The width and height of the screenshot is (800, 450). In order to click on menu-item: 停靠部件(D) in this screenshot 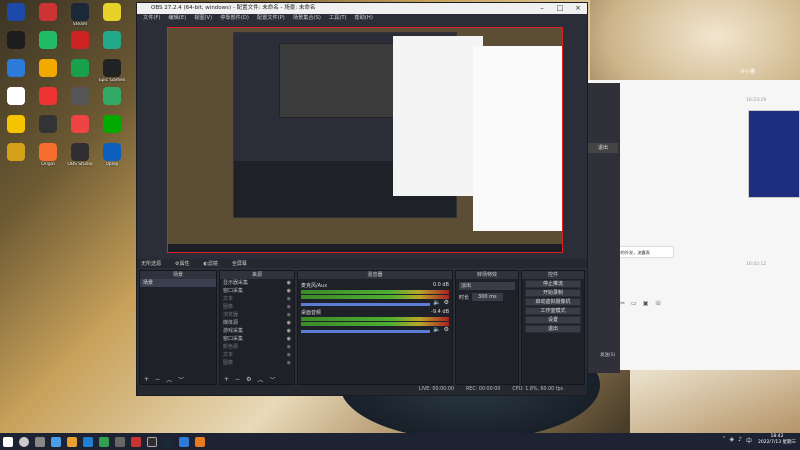, I will do `click(234, 18)`.